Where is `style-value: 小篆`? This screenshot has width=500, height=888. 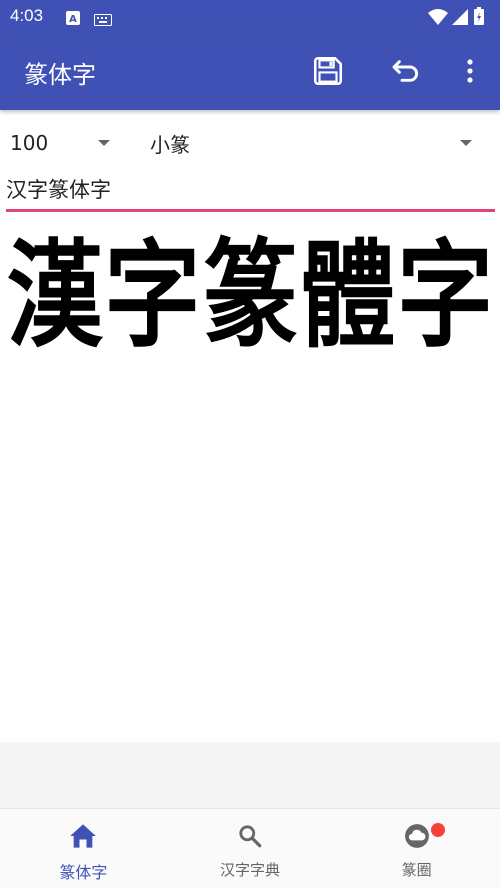 style-value: 小篆 is located at coordinates (170, 144).